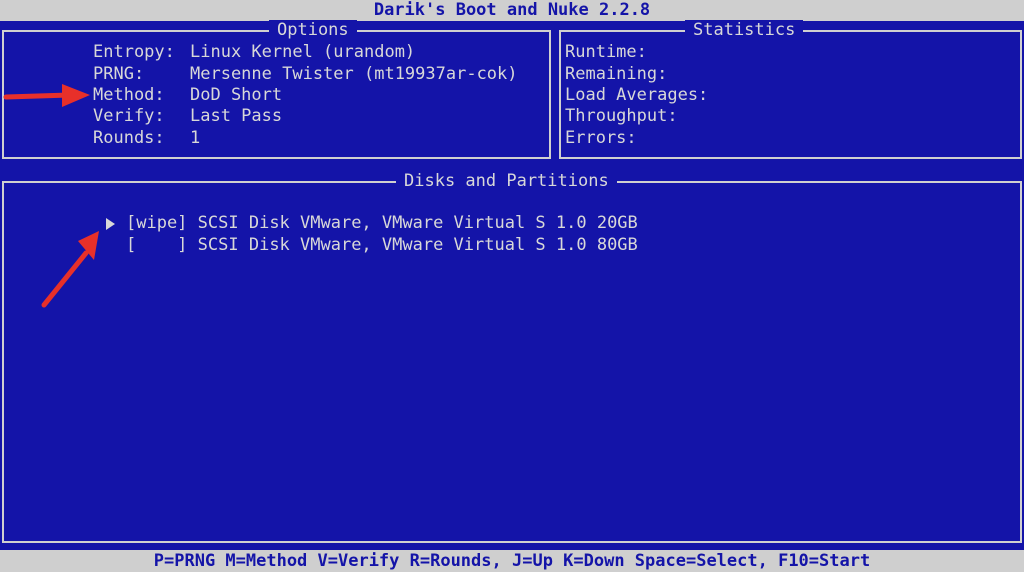  What do you see at coordinates (195, 138) in the screenshot?
I see `option-value-rounds: 1` at bounding box center [195, 138].